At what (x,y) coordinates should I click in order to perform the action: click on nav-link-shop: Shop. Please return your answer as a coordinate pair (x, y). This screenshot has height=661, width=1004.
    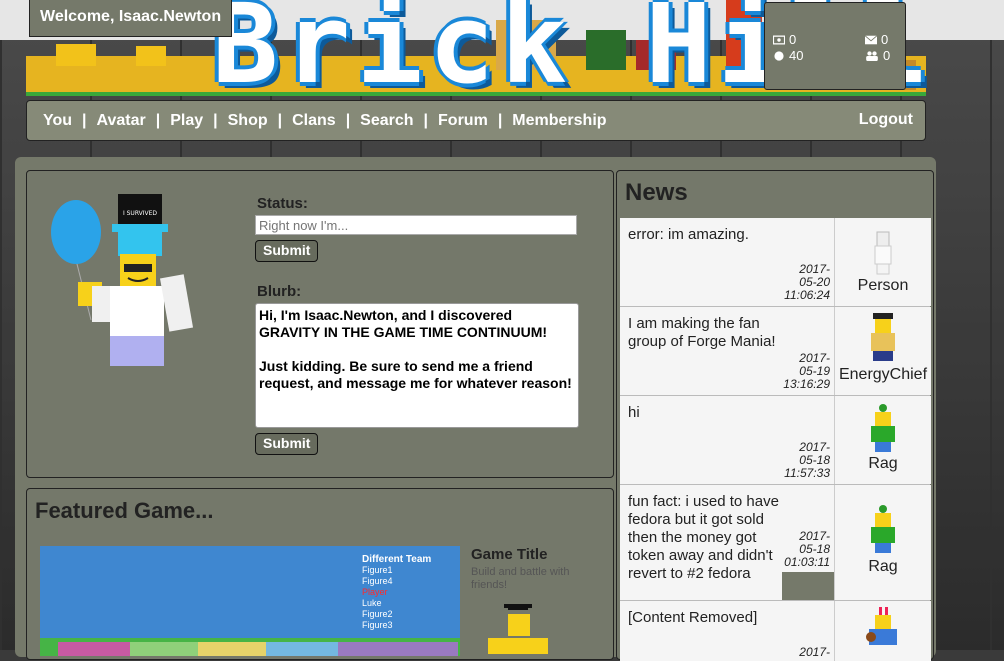
    Looking at the image, I should click on (248, 121).